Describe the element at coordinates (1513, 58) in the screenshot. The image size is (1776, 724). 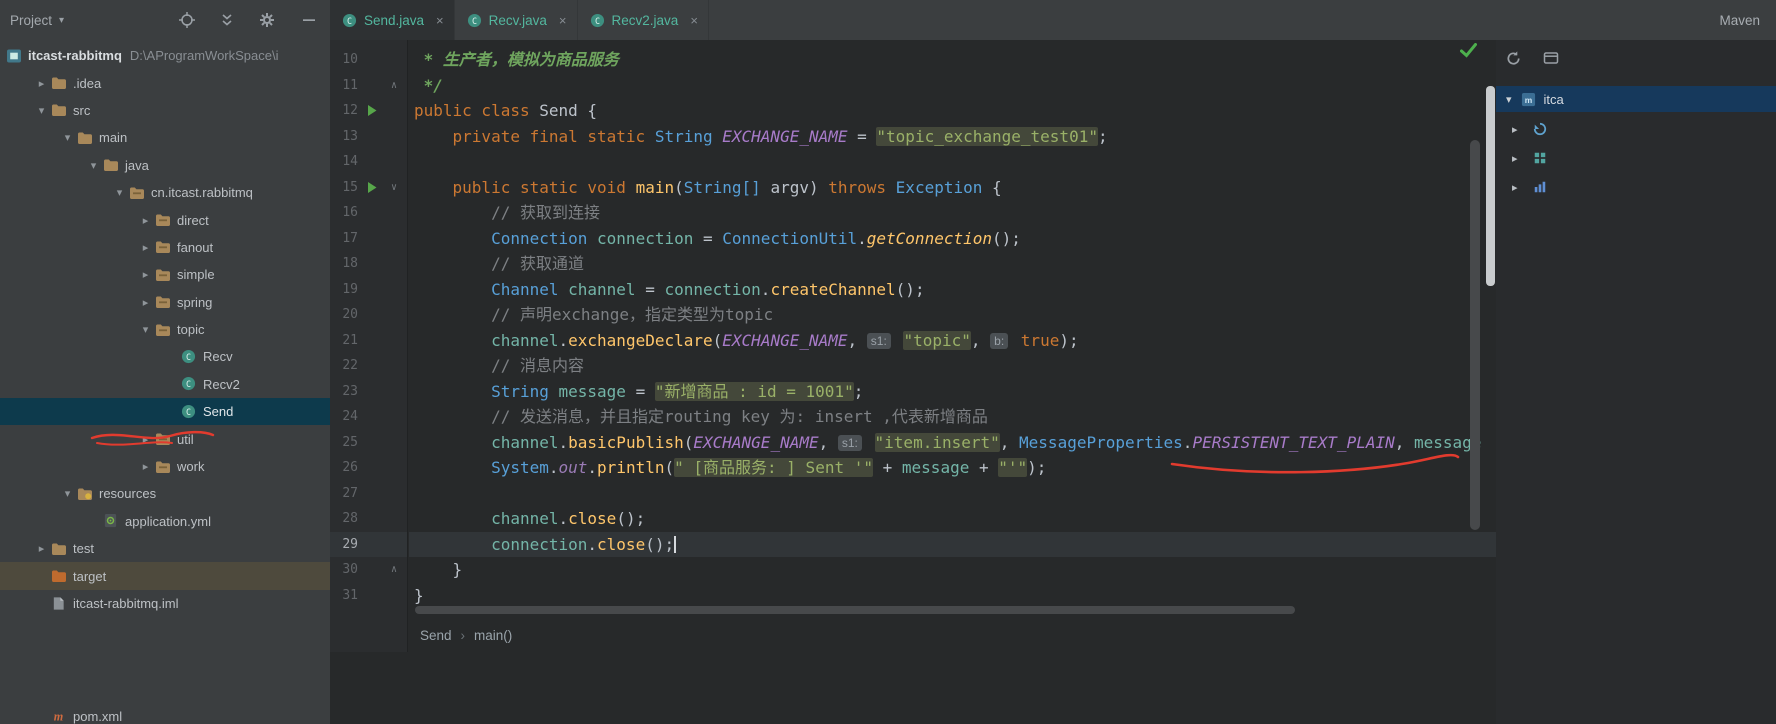
I see `refresh-icon` at that location.